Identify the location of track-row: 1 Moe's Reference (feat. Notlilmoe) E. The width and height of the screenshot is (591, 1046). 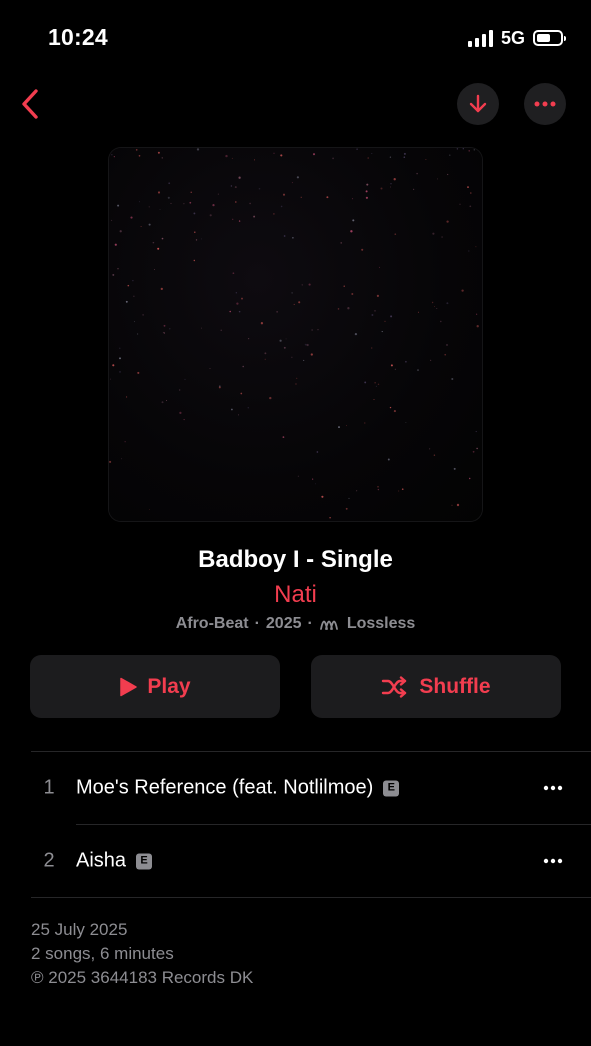
(295, 788).